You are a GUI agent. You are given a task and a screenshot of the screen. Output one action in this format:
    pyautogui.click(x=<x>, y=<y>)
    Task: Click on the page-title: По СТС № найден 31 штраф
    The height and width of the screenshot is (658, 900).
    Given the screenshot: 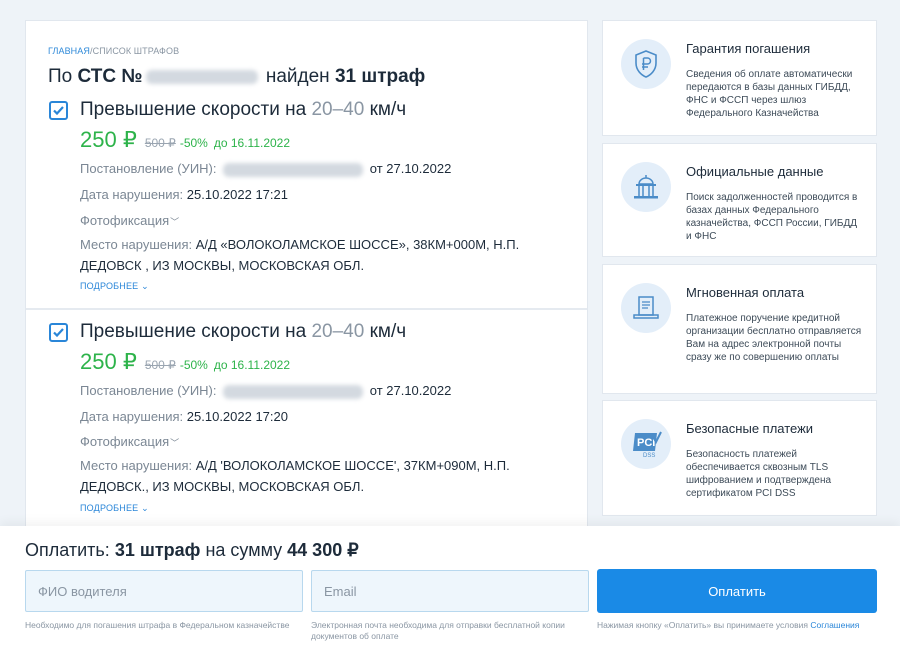 What is the action you would take?
    pyautogui.click(x=237, y=76)
    